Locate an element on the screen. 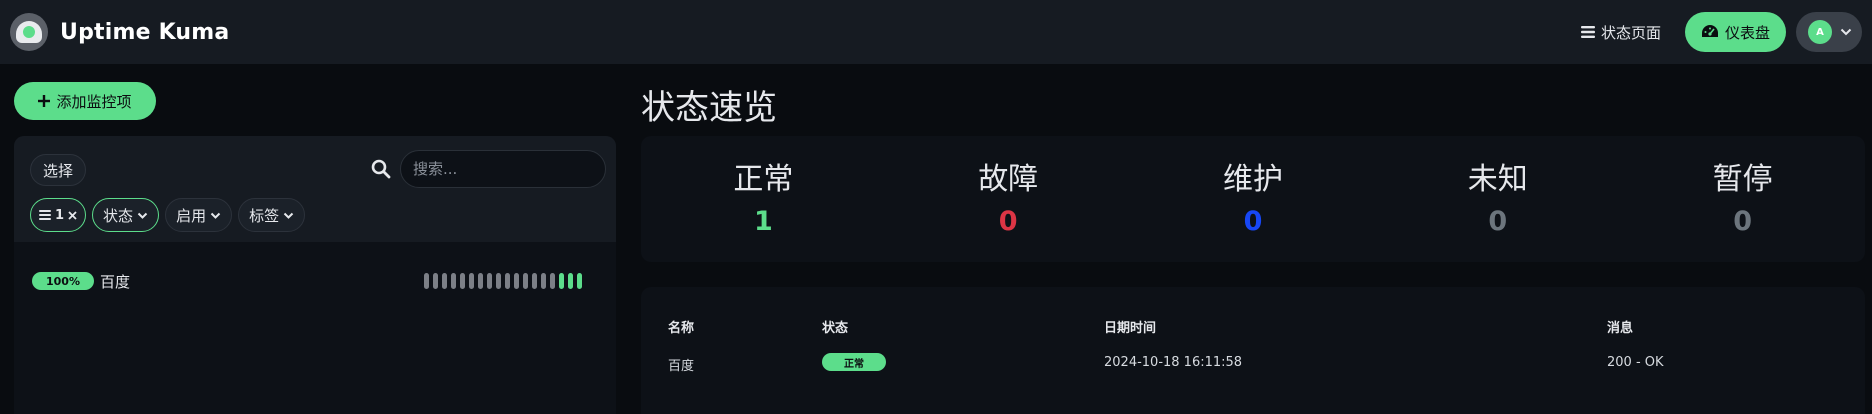 Image resolution: width=1872 pixels, height=414 pixels. uptime-kuma-logo is located at coordinates (29, 32).